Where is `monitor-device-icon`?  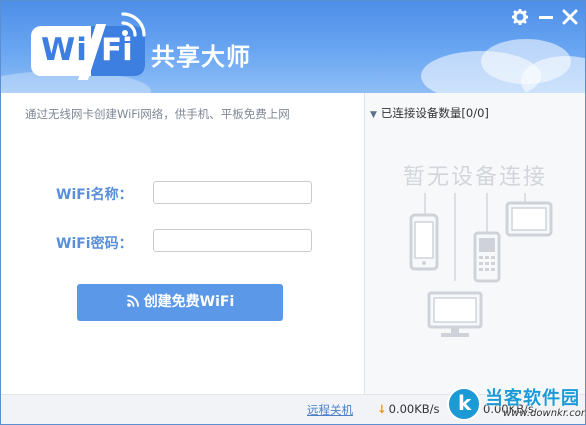
monitor-device-icon is located at coordinates (455, 314).